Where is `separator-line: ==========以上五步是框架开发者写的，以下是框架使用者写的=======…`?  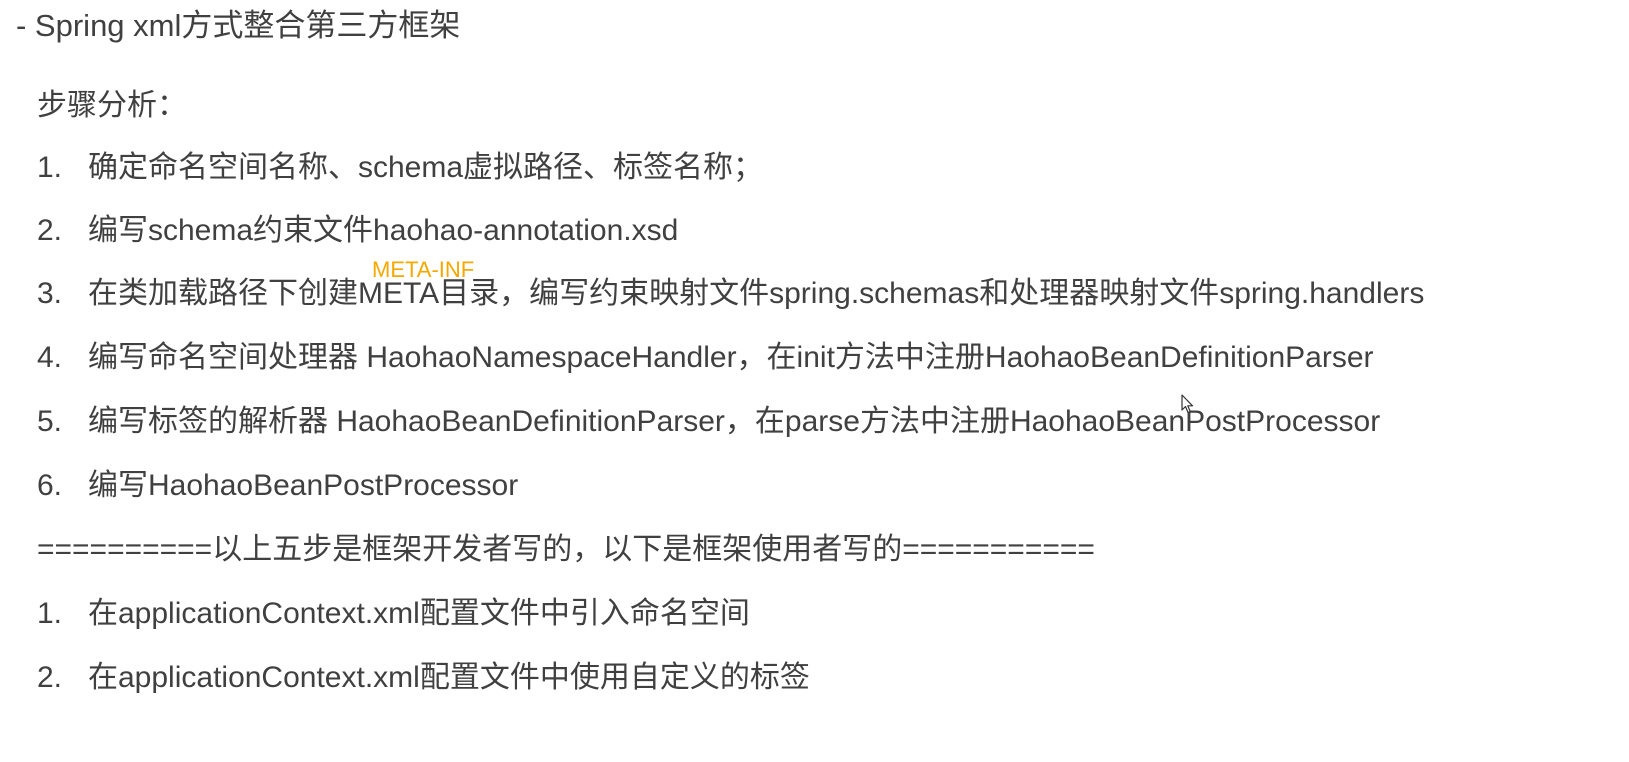
separator-line: ==========以上五步是框架开发者写的，以下是框架使用者写的=======… is located at coordinates (566, 549).